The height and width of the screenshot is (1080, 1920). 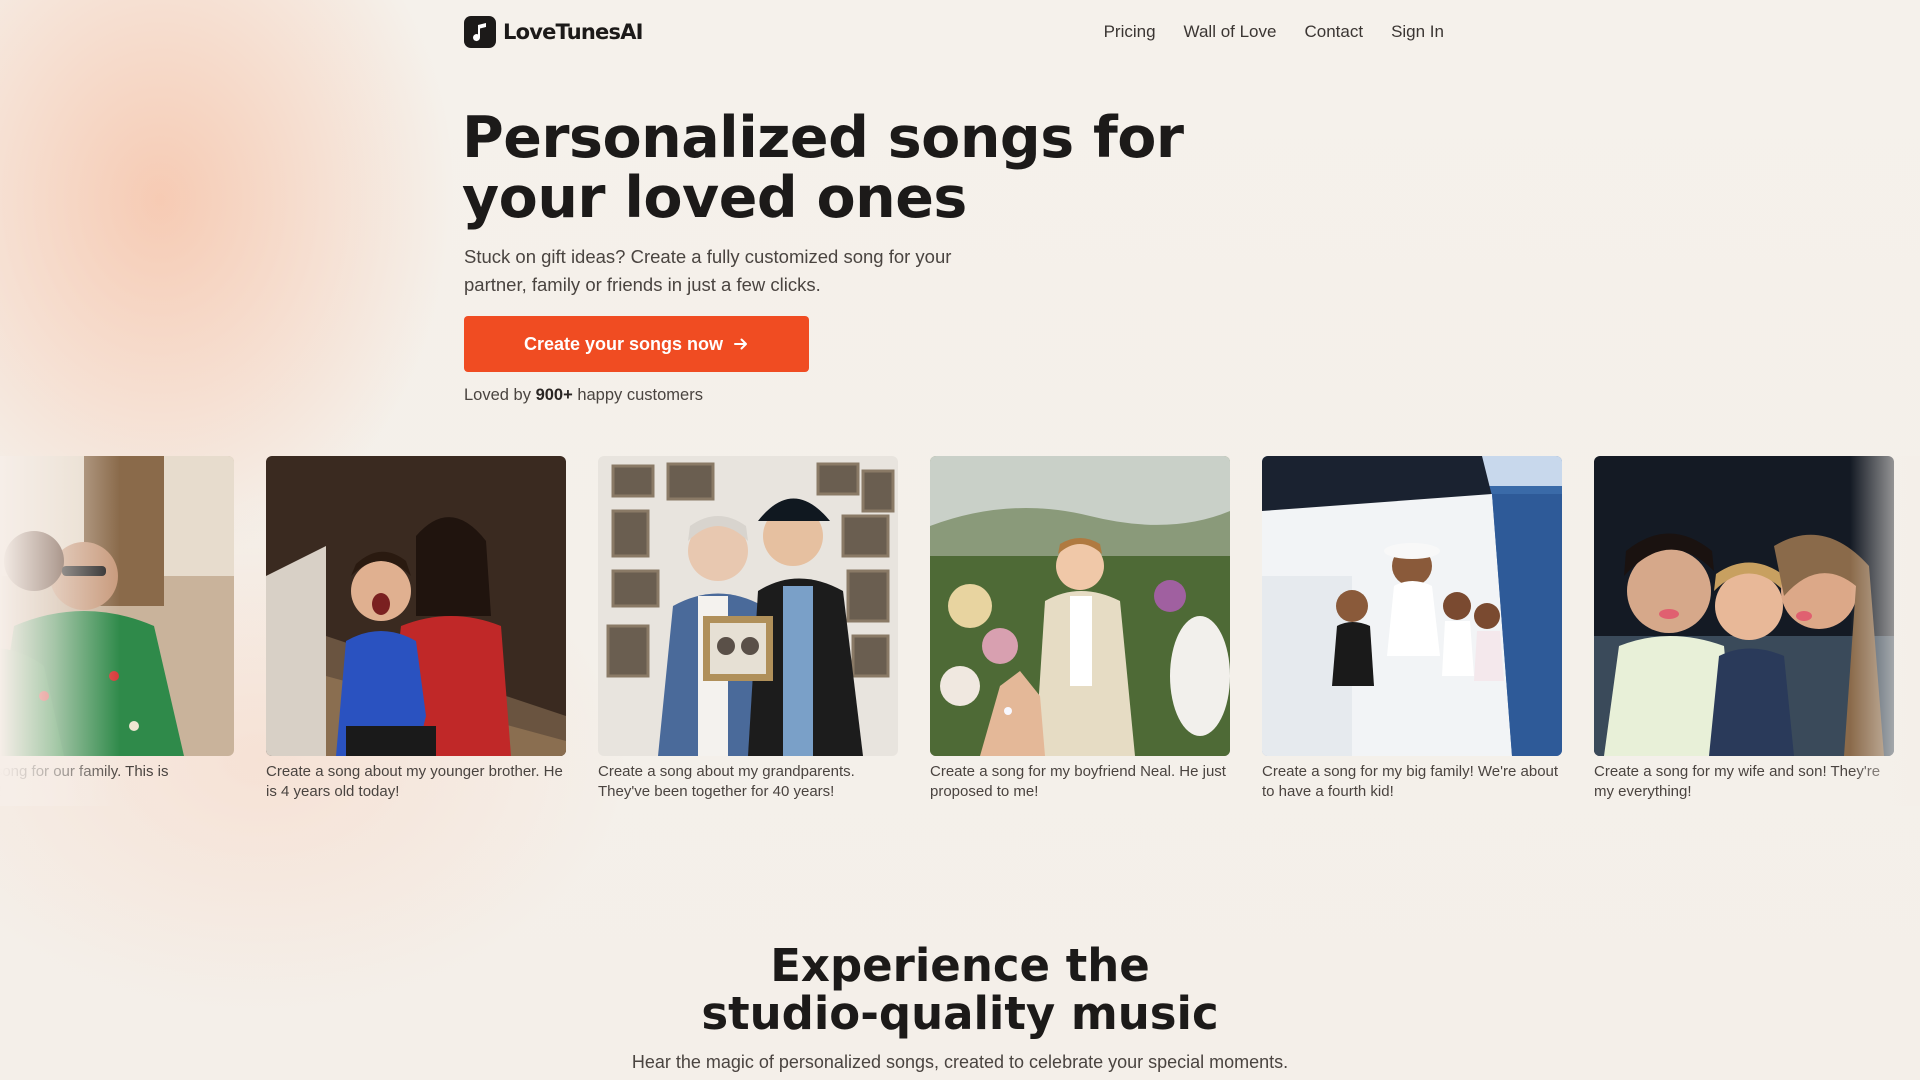 What do you see at coordinates (714, 198) in the screenshot?
I see `hero-title-line: your loved ones` at bounding box center [714, 198].